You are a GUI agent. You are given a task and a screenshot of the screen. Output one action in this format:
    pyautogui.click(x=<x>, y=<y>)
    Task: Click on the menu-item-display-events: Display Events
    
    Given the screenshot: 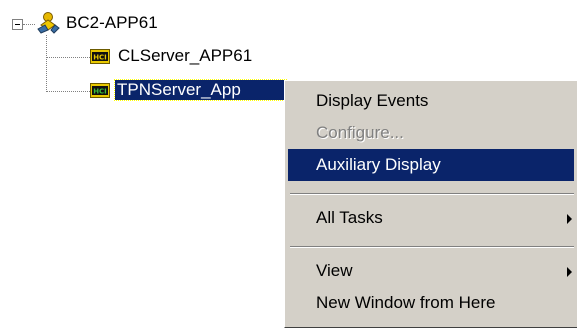 What is the action you would take?
    pyautogui.click(x=431, y=101)
    